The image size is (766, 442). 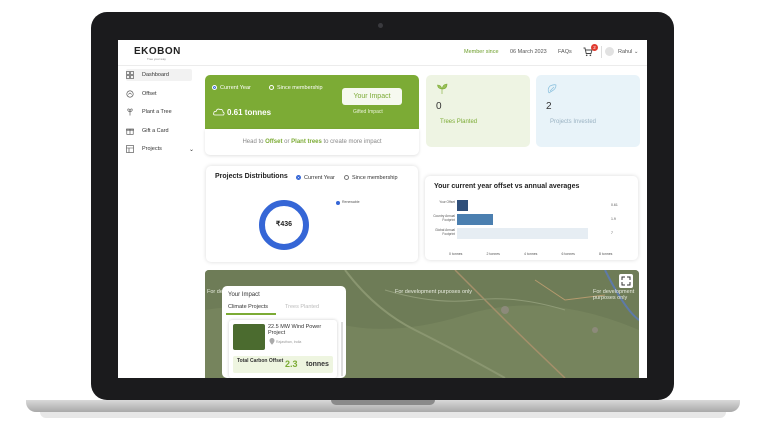 What do you see at coordinates (612, 233) in the screenshot?
I see `bar-value-label: 7` at bounding box center [612, 233].